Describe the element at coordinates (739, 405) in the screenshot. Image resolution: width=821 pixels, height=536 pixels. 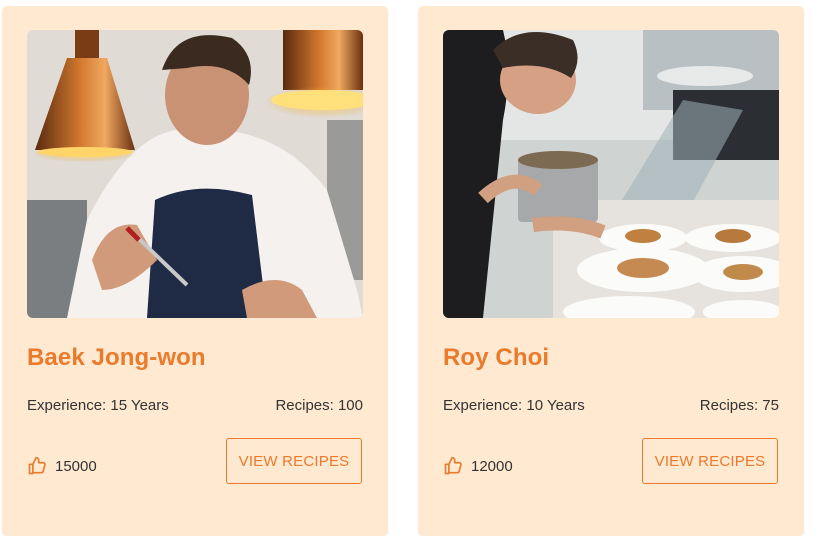
I see `recipes-count: Recipes: 75` at that location.